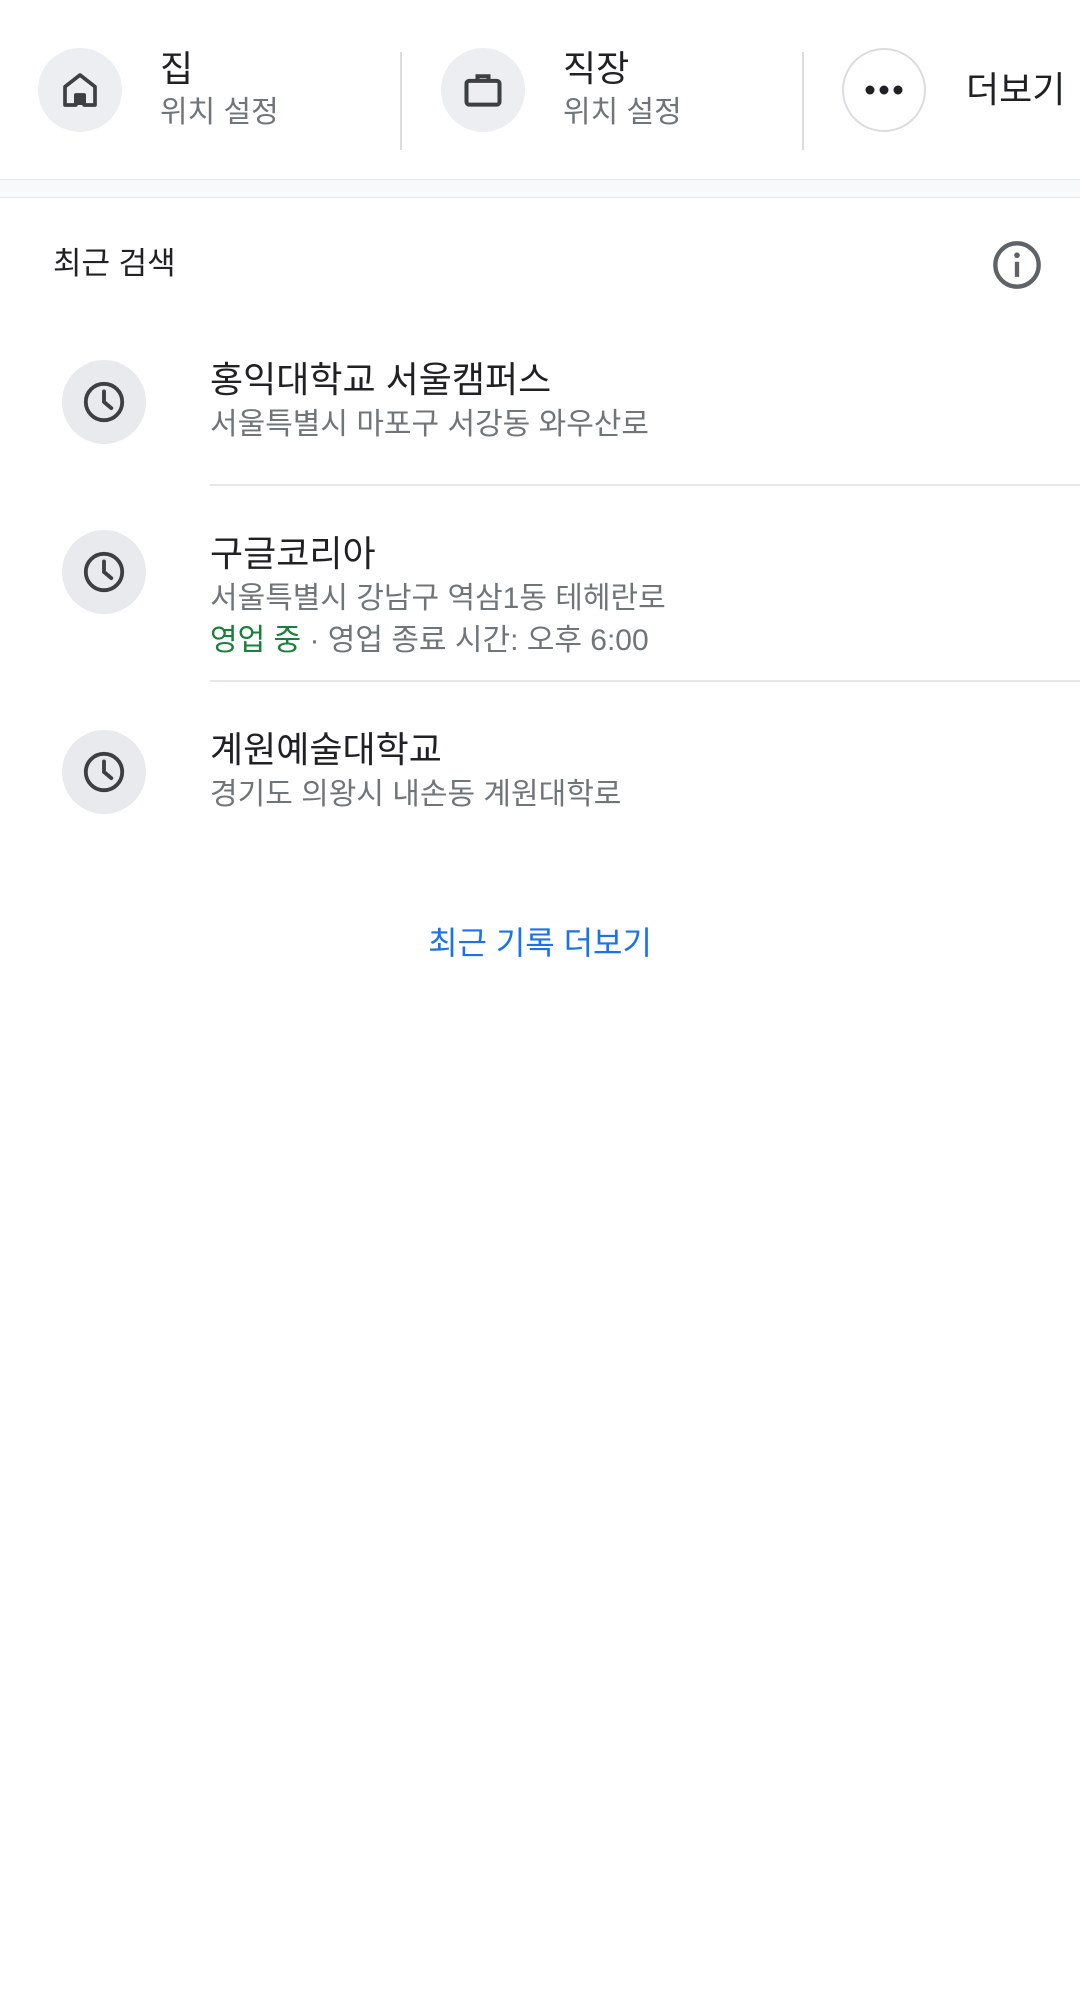  I want to click on work-shortcut-title: 직장, so click(596, 68).